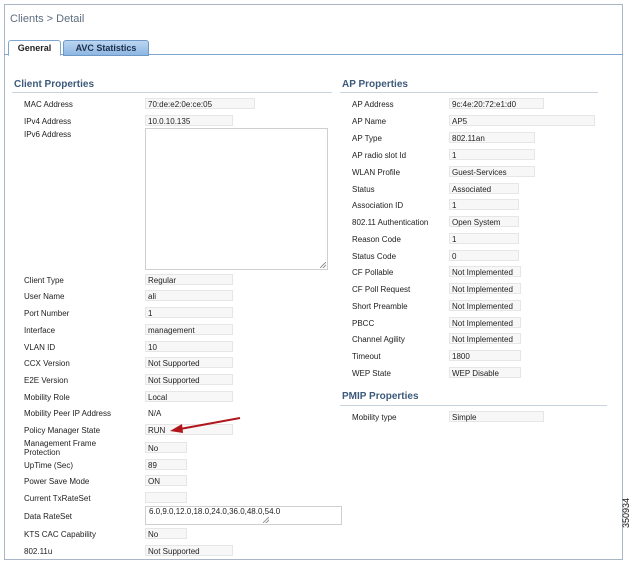  Describe the element at coordinates (57, 498) in the screenshot. I see `current-txrateset-label: Current TxRateSet` at that location.